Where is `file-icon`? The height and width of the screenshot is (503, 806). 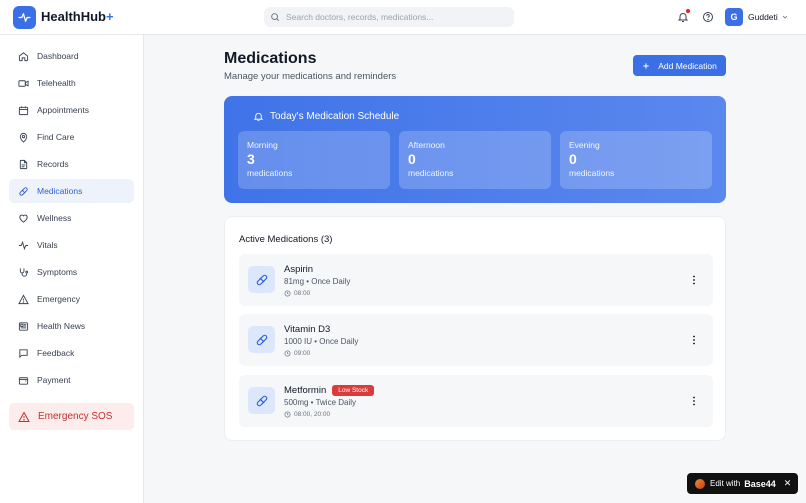
file-icon is located at coordinates (23, 164).